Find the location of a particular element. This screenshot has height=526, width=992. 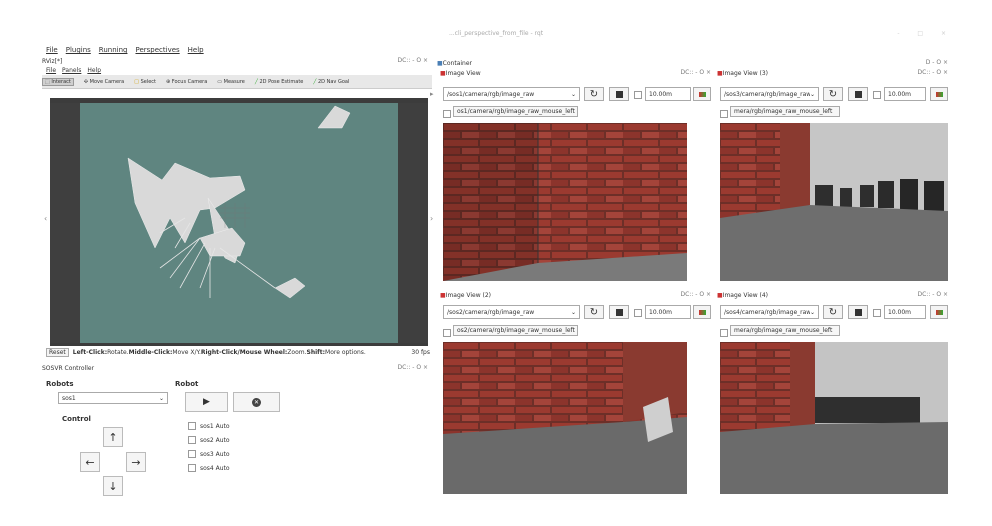

topic-select: /sos2/camera/rgb/image_raw ⌄ is located at coordinates (511, 312).